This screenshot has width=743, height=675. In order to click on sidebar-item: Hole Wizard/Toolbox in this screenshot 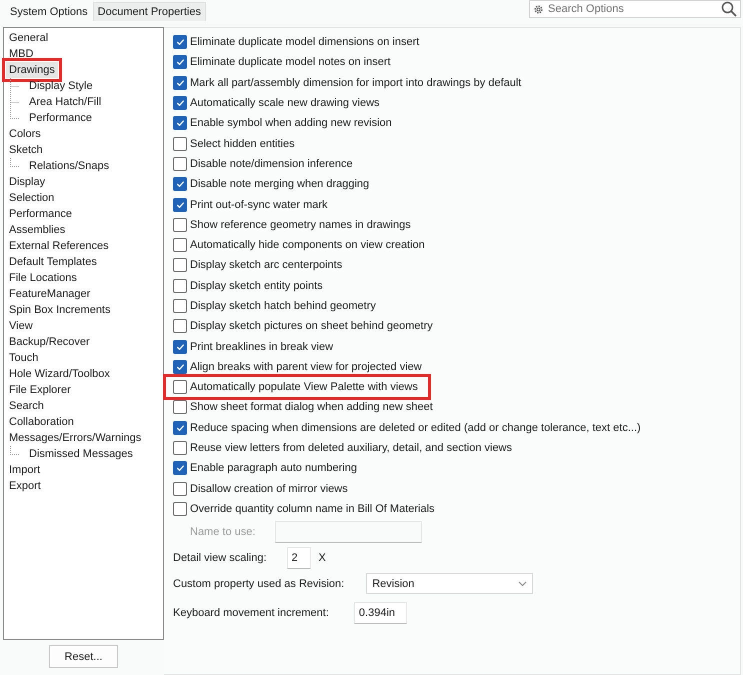, I will do `click(59, 374)`.